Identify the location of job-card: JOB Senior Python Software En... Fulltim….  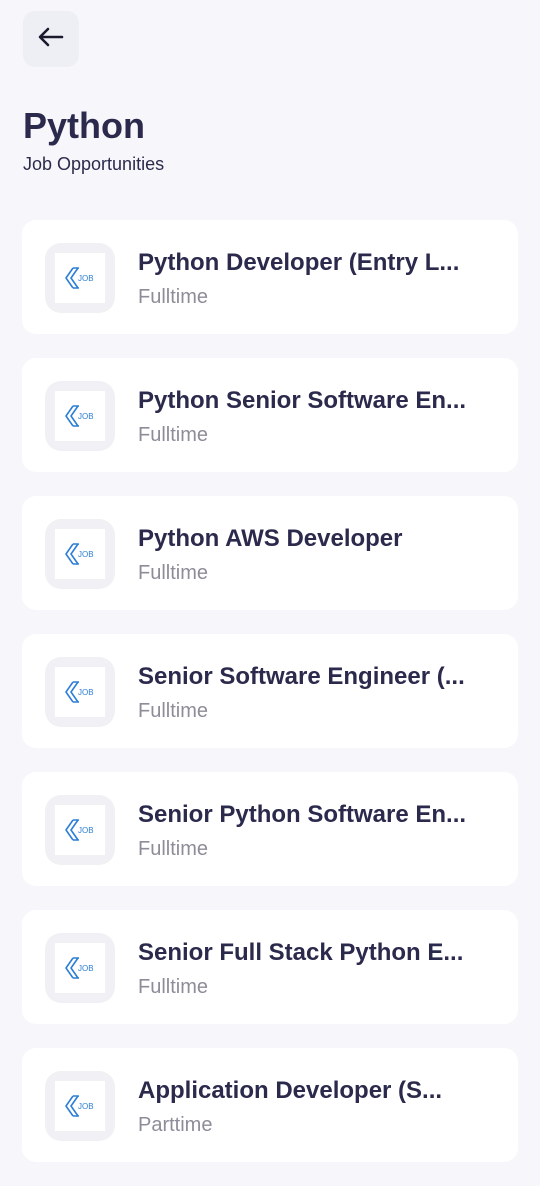
(270, 829).